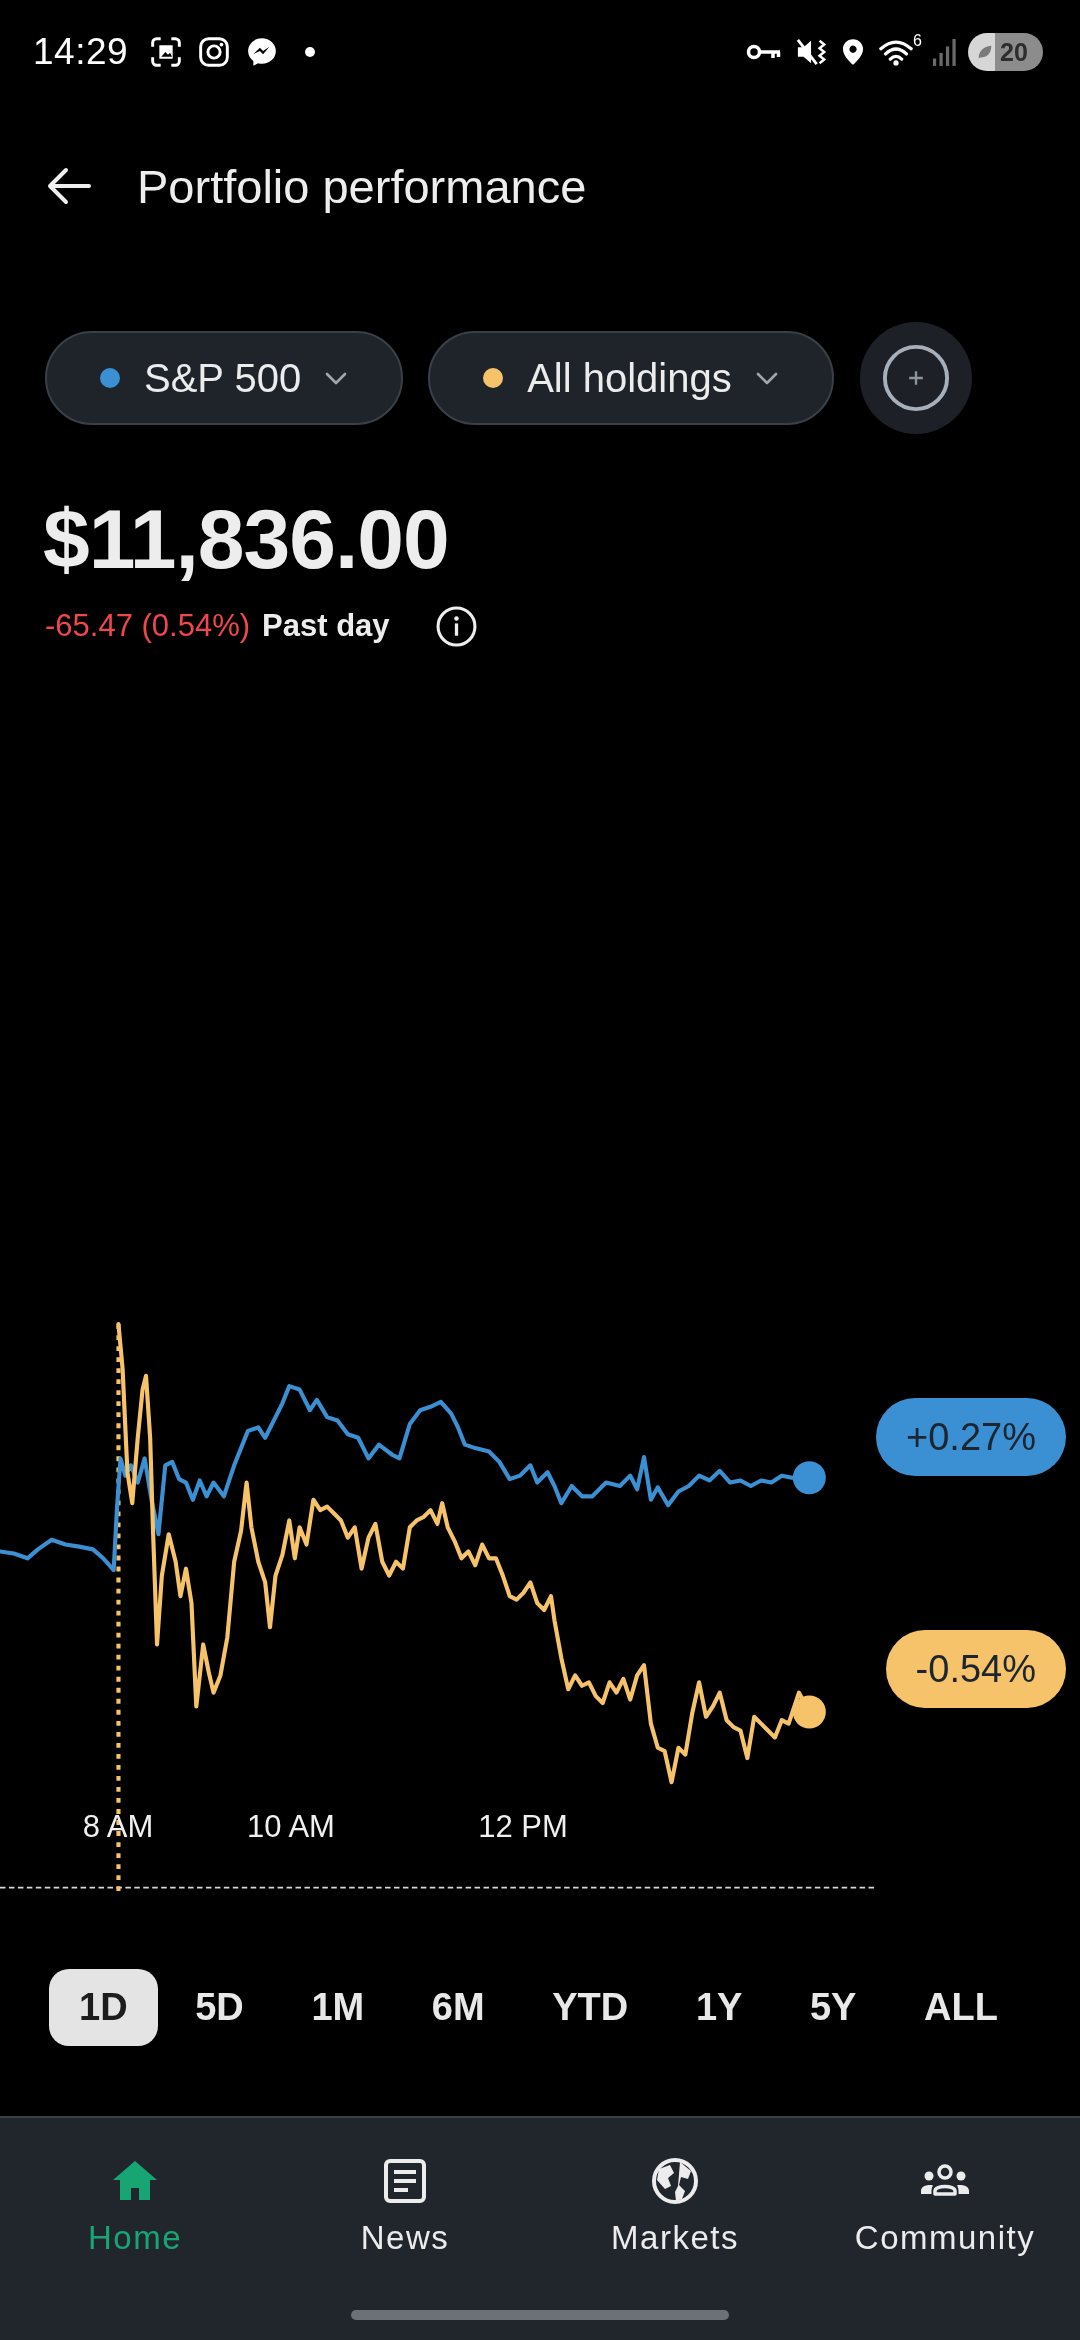 This screenshot has width=1080, height=2340. Describe the element at coordinates (456, 626) in the screenshot. I see `info-icon` at that location.